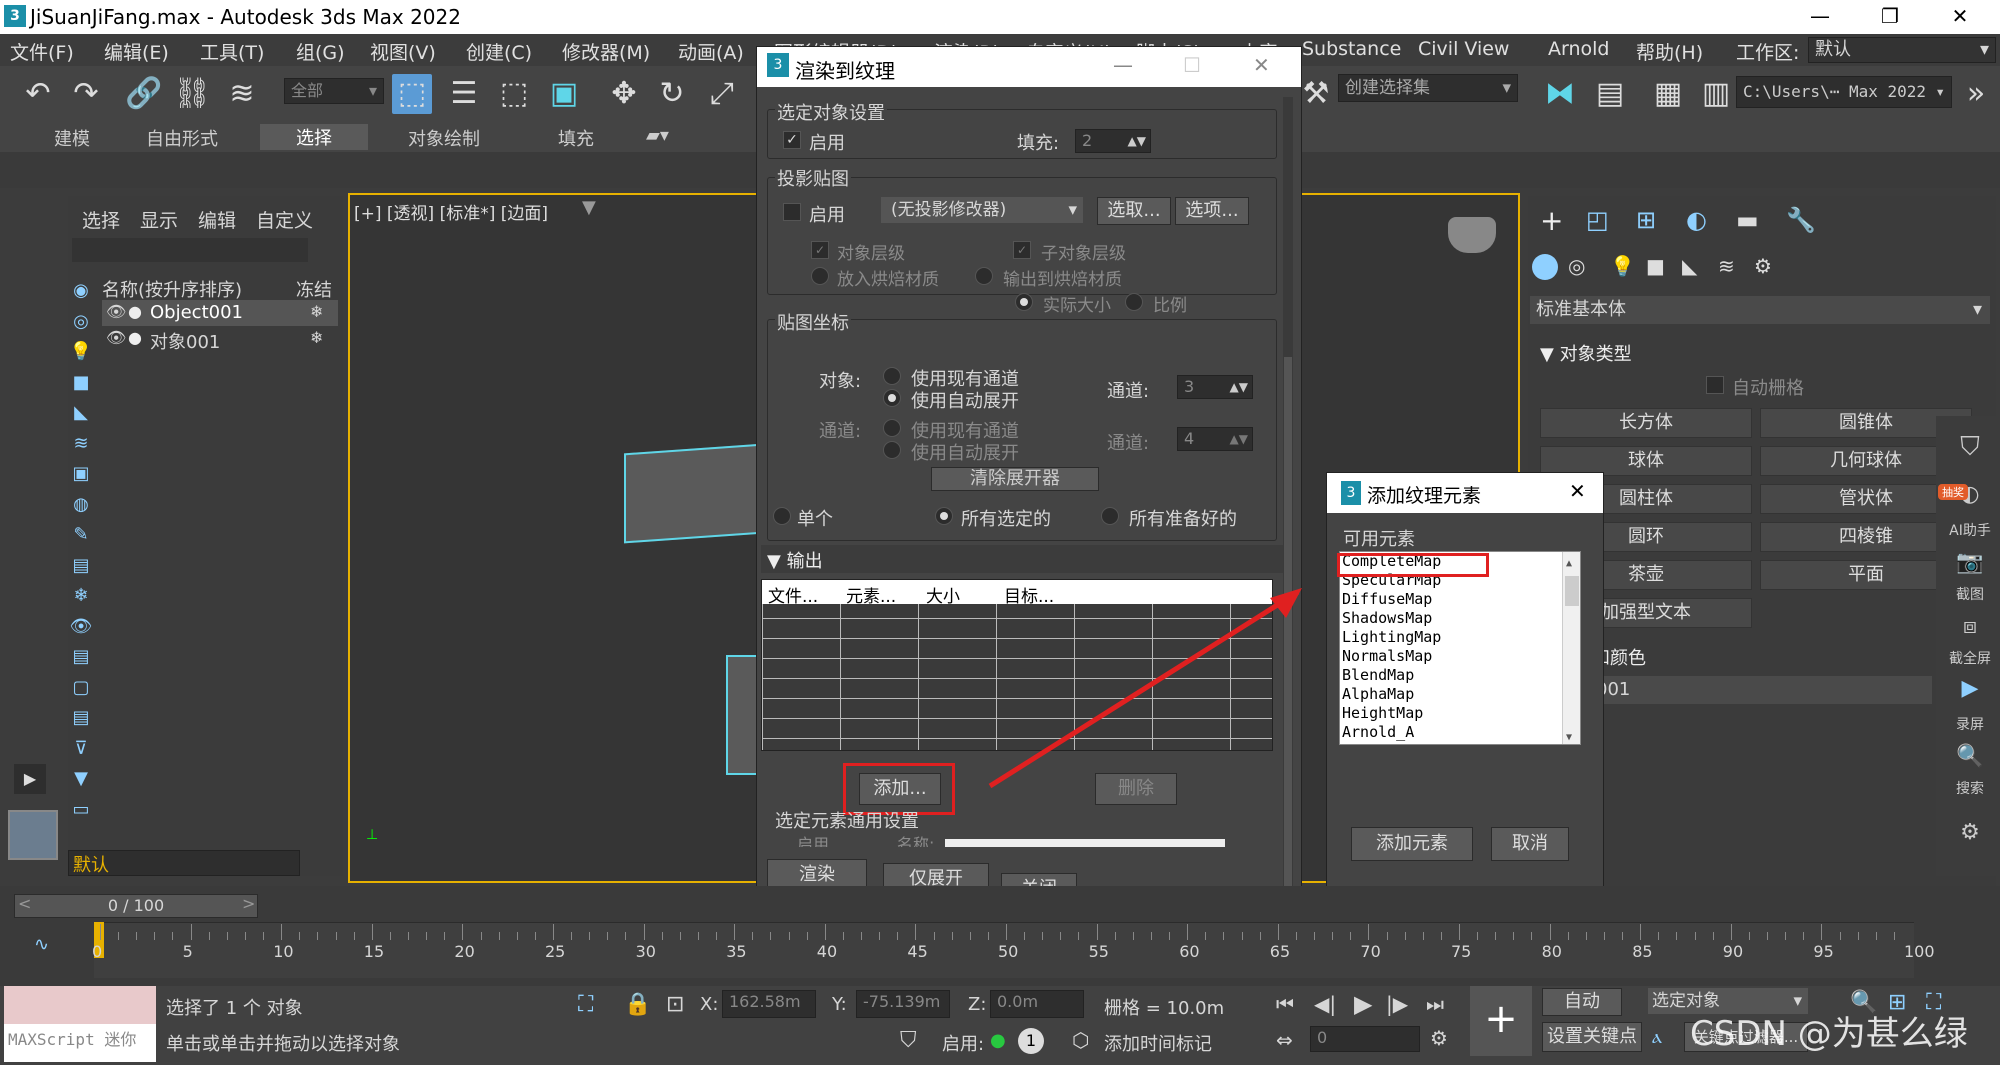 Image resolution: width=2000 pixels, height=1065 pixels. Describe the element at coordinates (892, 376) in the screenshot. I see `use-existing-radio` at that location.